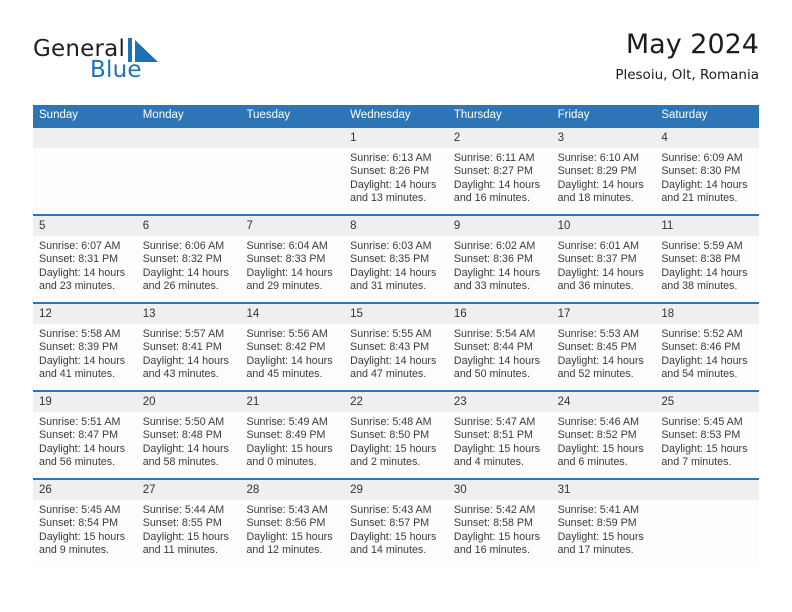 This screenshot has height=612, width=792. I want to click on day-number: 15, so click(396, 314).